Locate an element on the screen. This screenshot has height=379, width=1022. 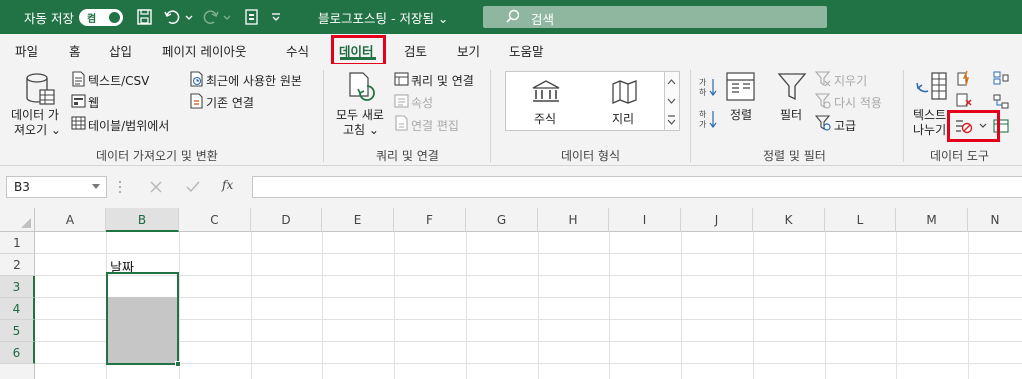
redo-icon is located at coordinates (211, 17).